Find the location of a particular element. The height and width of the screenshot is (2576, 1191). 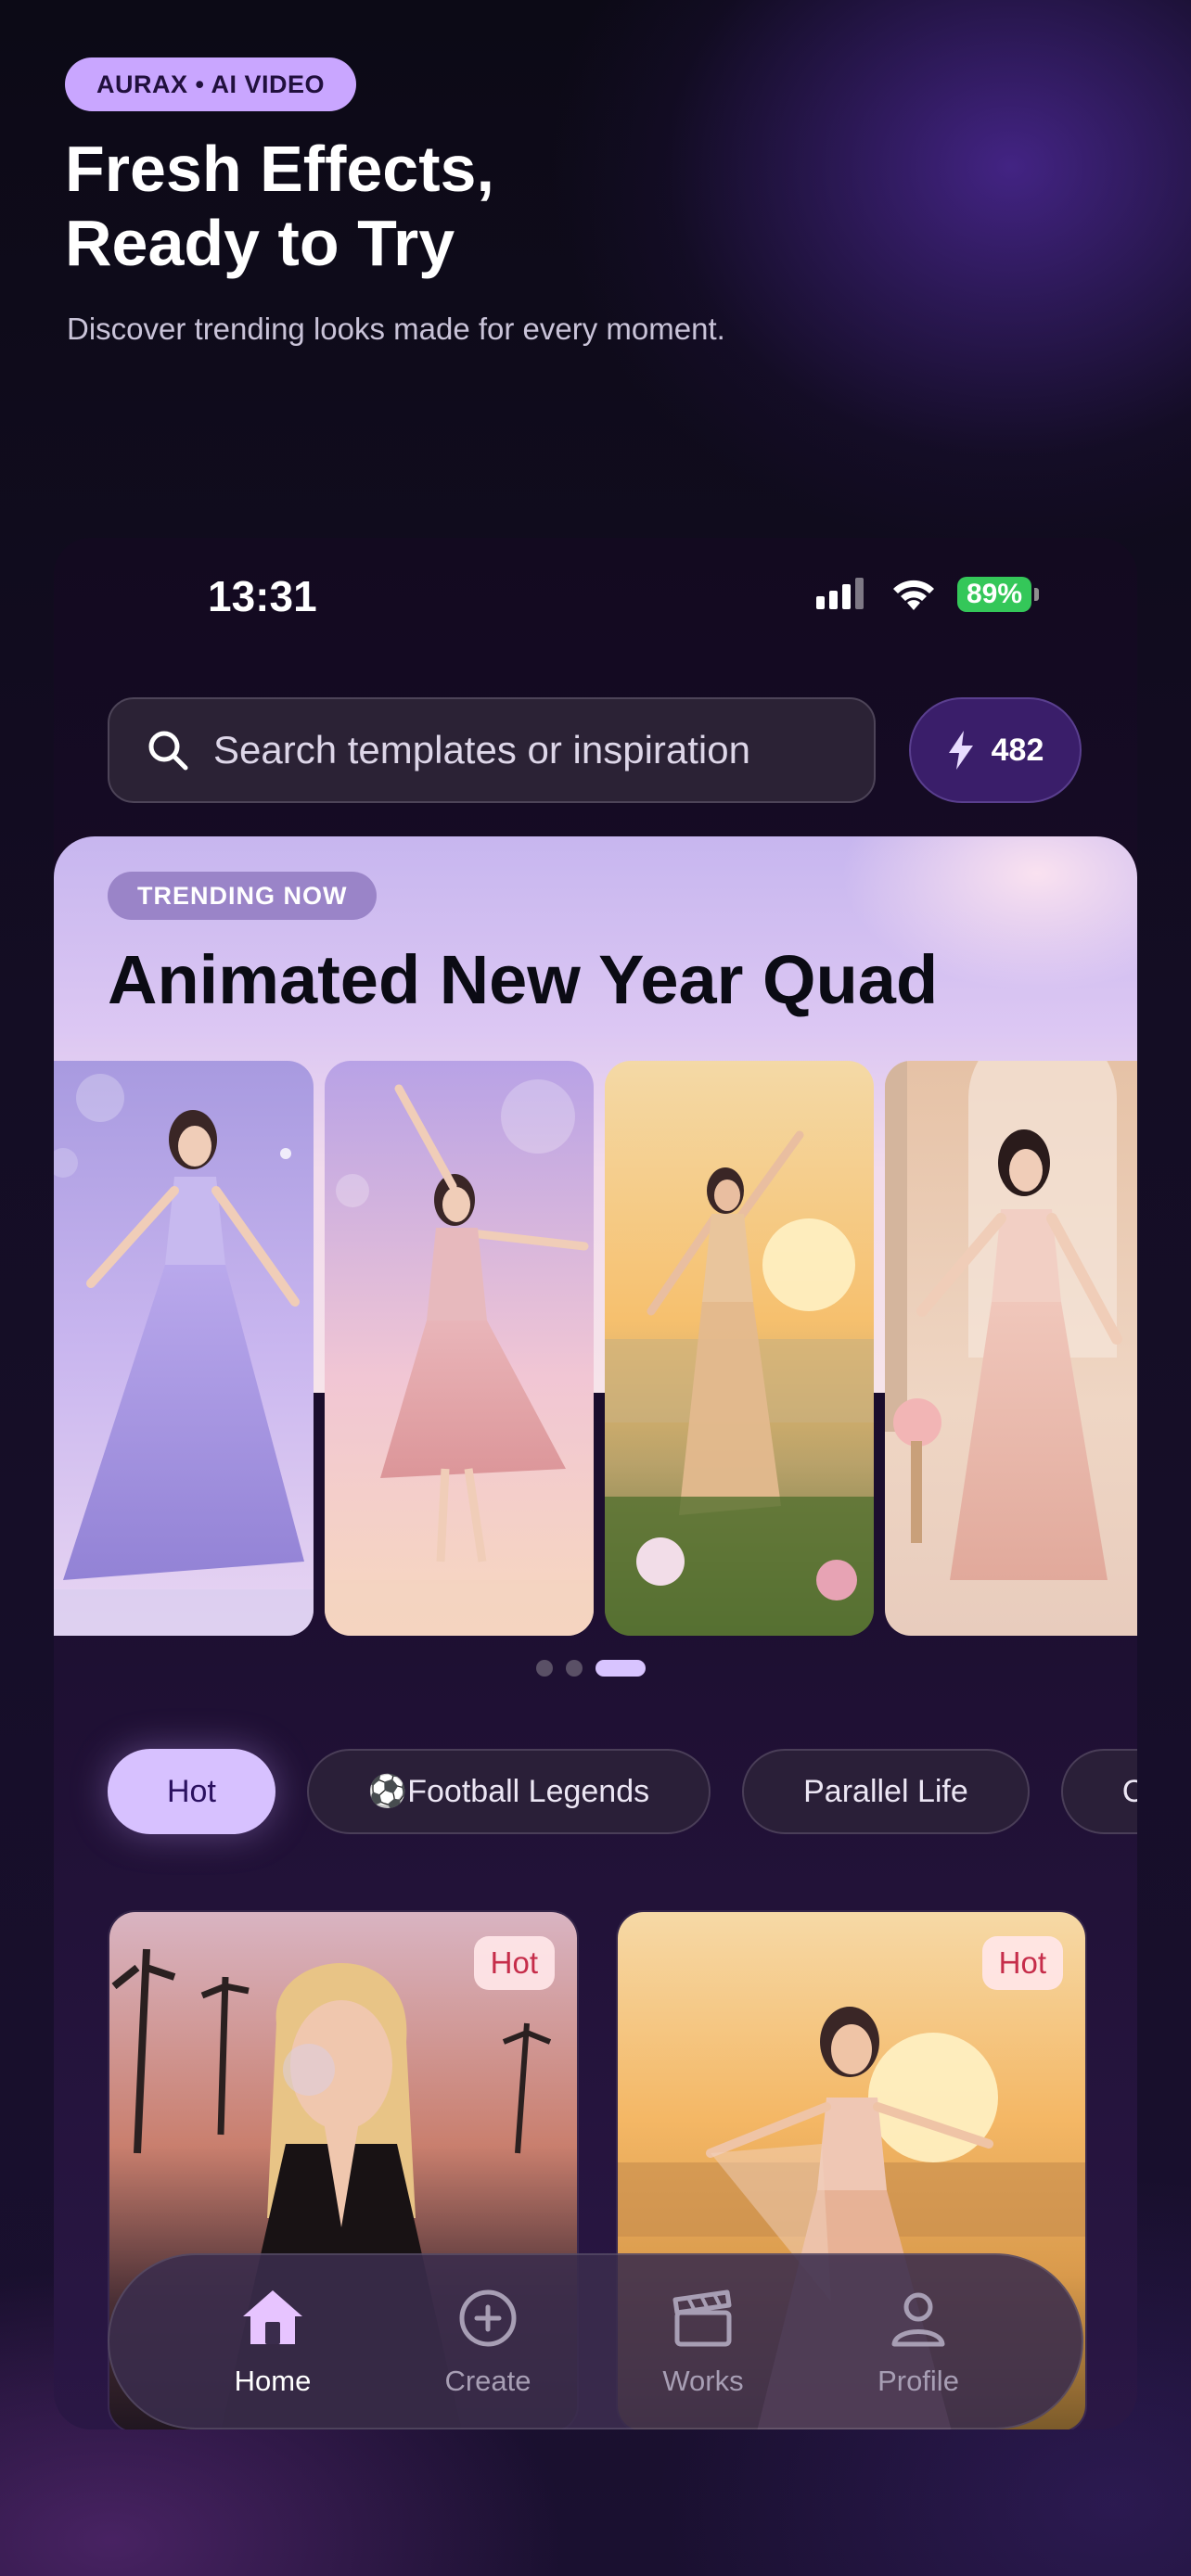

page-title: Fresh Effects, Ready to Try is located at coordinates (482, 206).